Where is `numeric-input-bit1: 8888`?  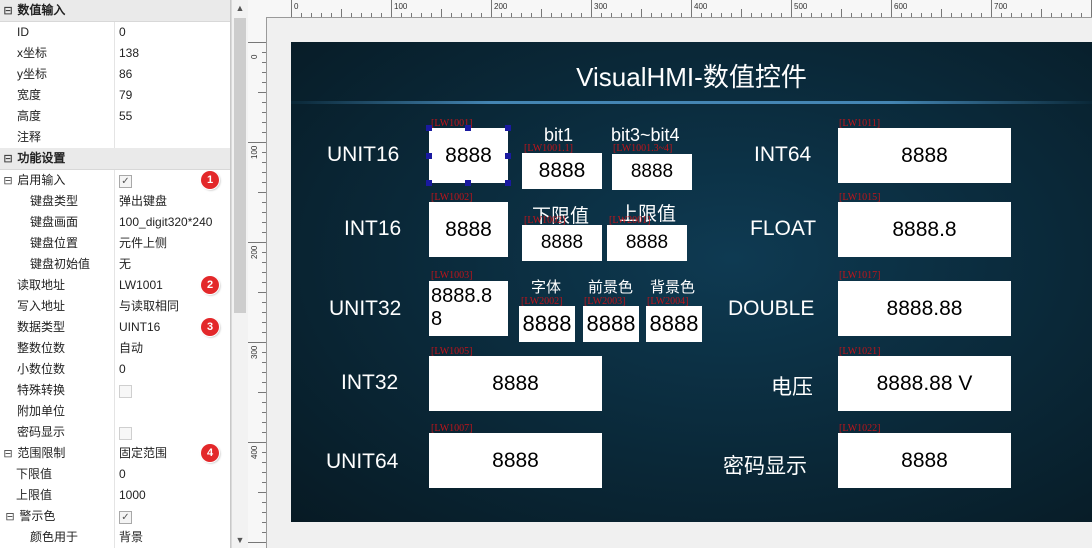
numeric-input-bit1: 8888 is located at coordinates (562, 171).